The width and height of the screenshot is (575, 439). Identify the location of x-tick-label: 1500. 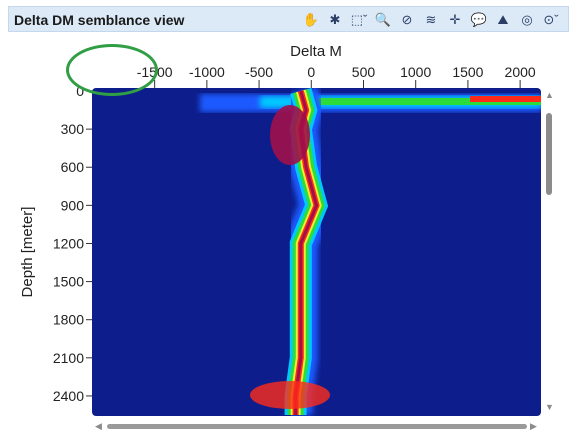
(467, 72).